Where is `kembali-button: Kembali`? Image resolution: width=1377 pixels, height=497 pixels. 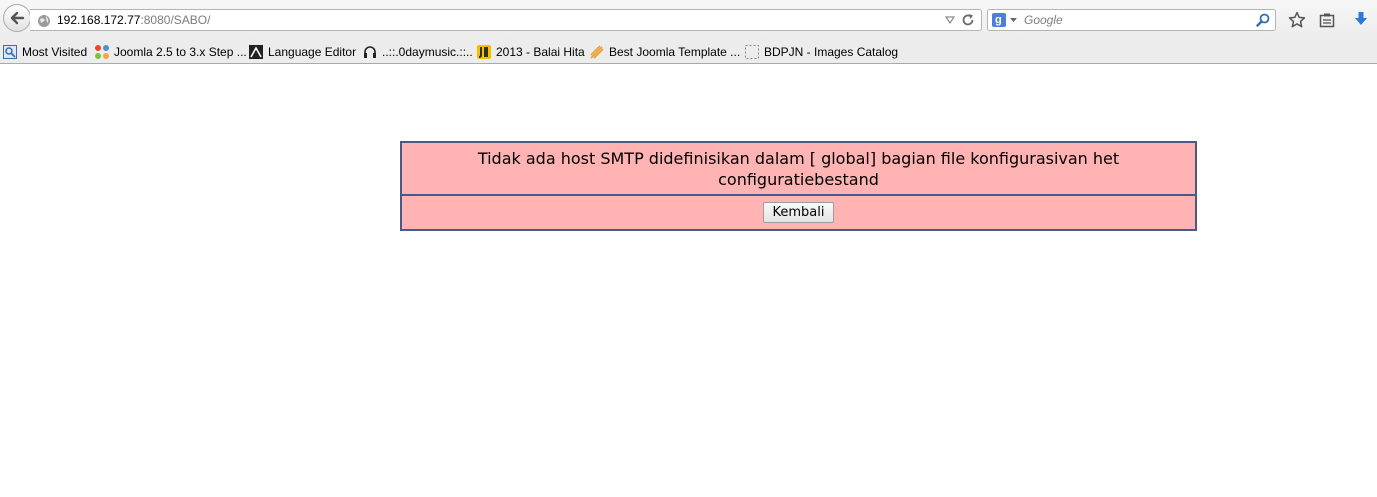 kembali-button: Kembali is located at coordinates (798, 212).